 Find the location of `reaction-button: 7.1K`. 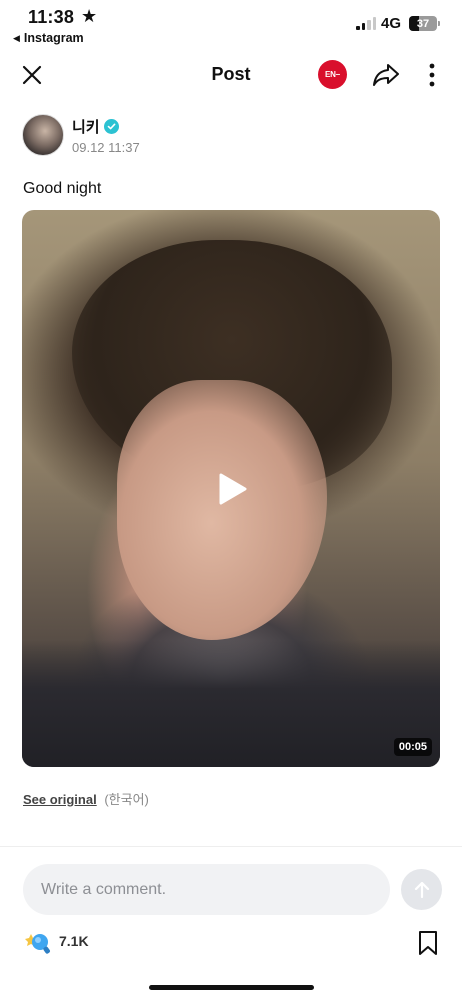

reaction-button: 7.1K is located at coordinates (56, 941).